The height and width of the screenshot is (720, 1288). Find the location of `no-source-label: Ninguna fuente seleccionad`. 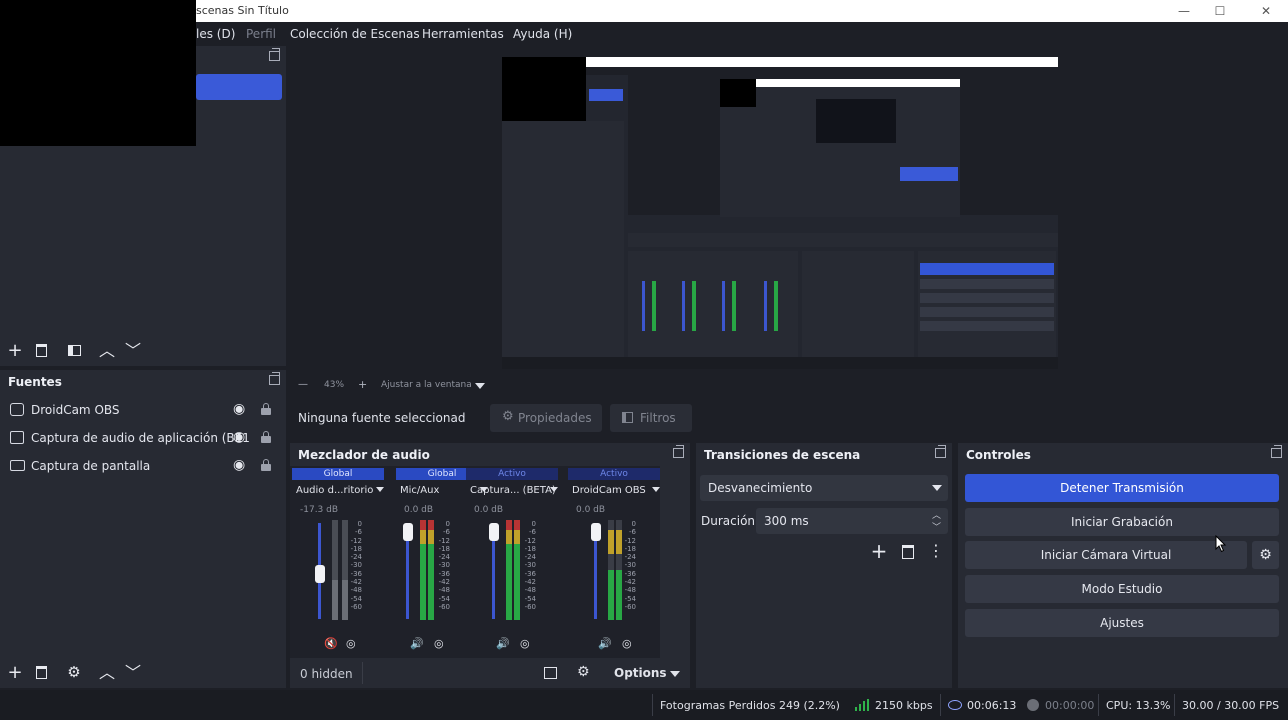

no-source-label: Ninguna fuente seleccionad is located at coordinates (382, 418).